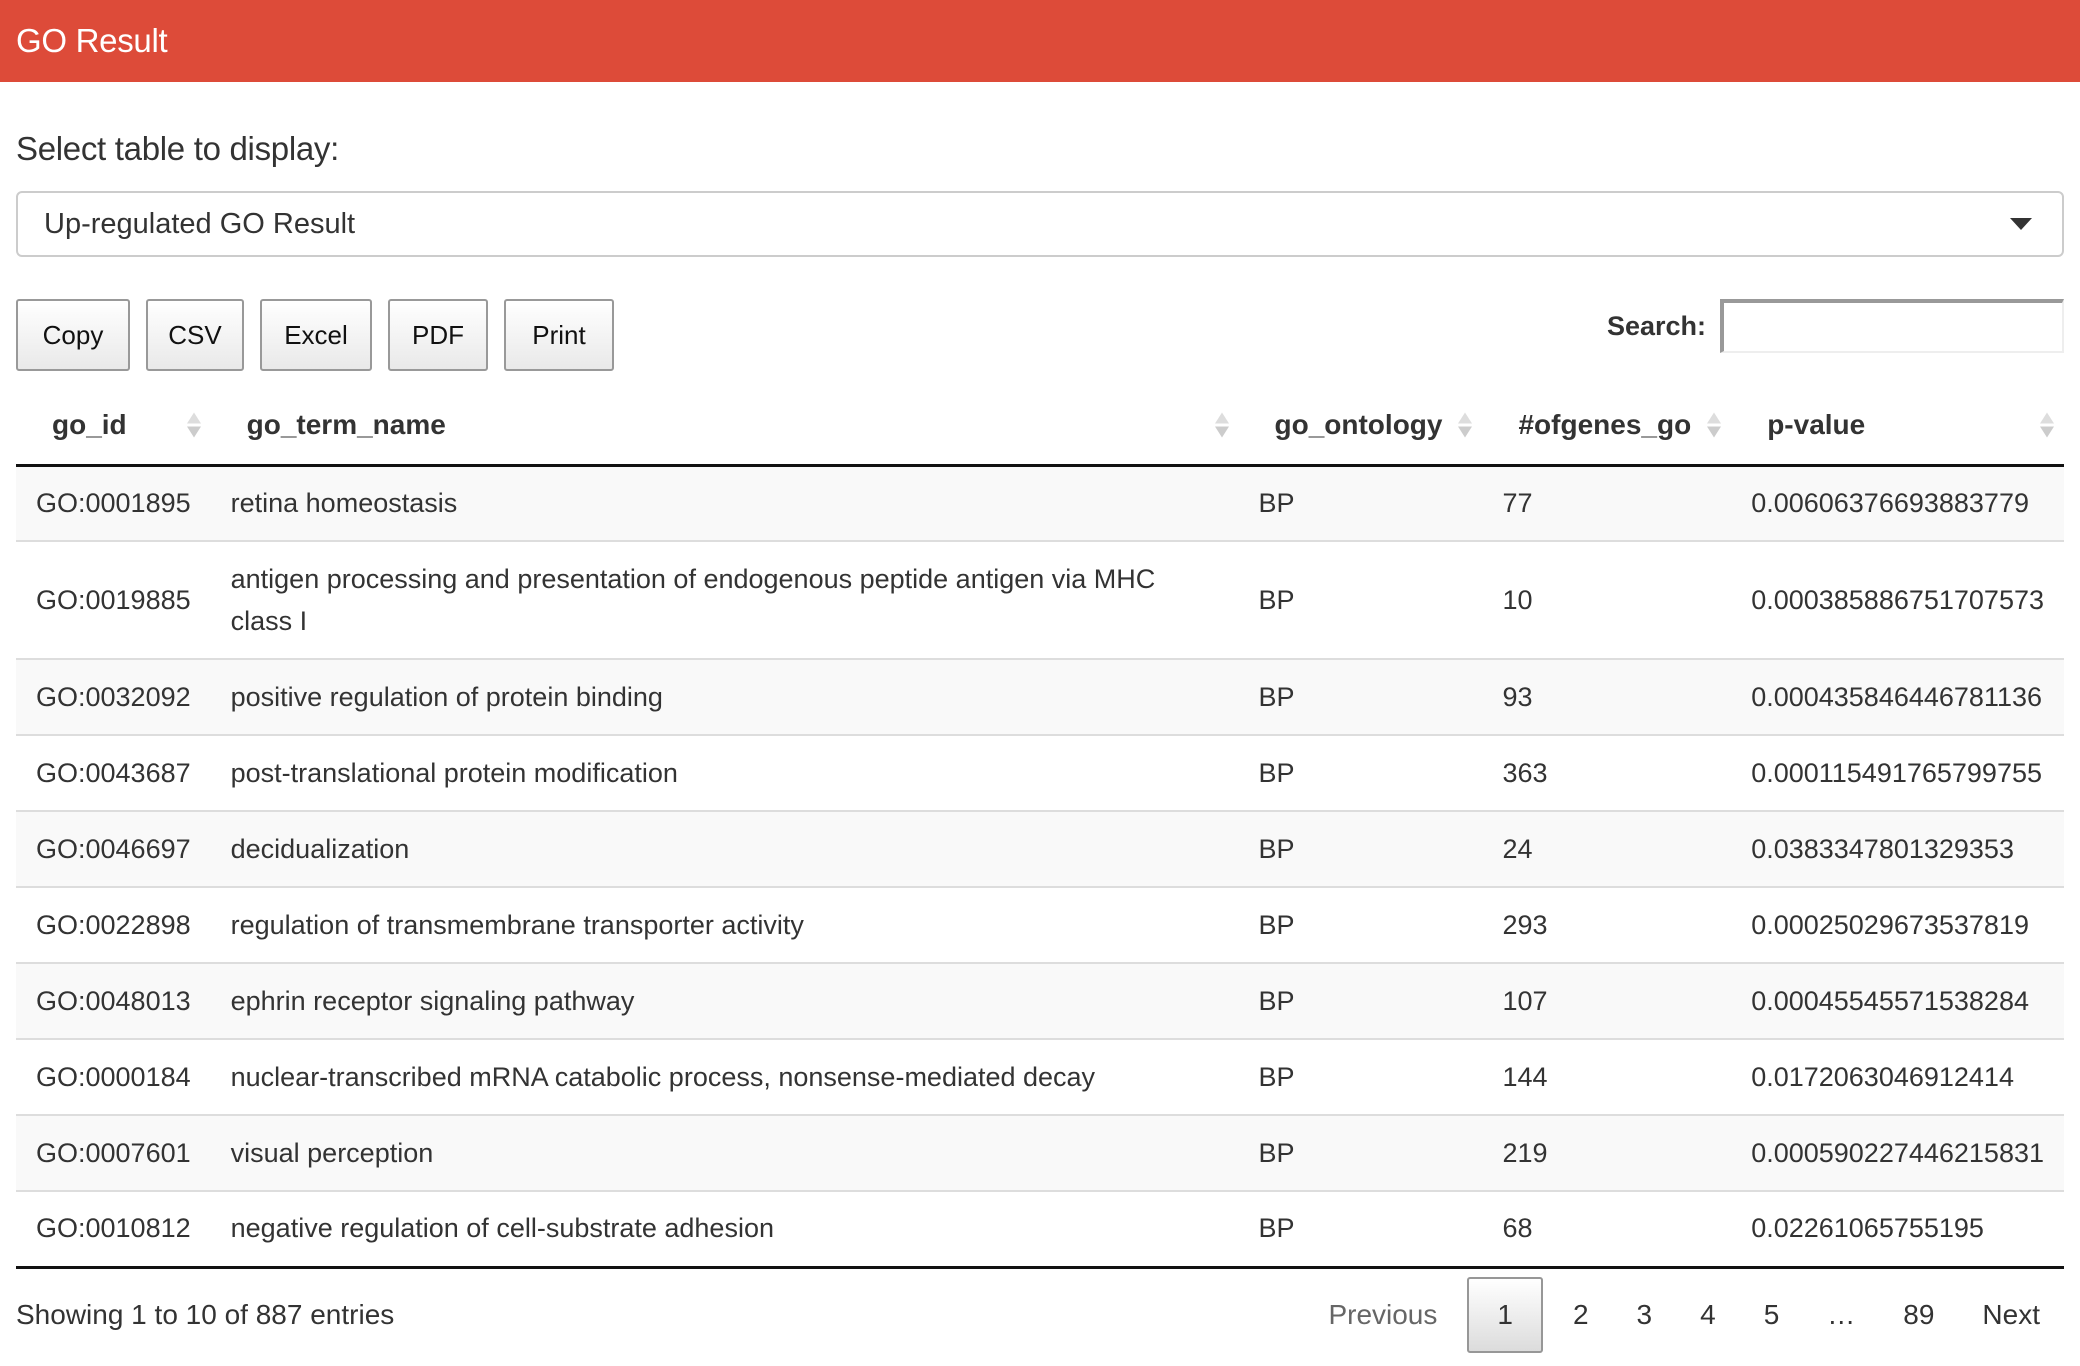 The width and height of the screenshot is (2080, 1366). Describe the element at coordinates (724, 503) in the screenshot. I see `cell-go-term-name: retina homeostasis` at that location.